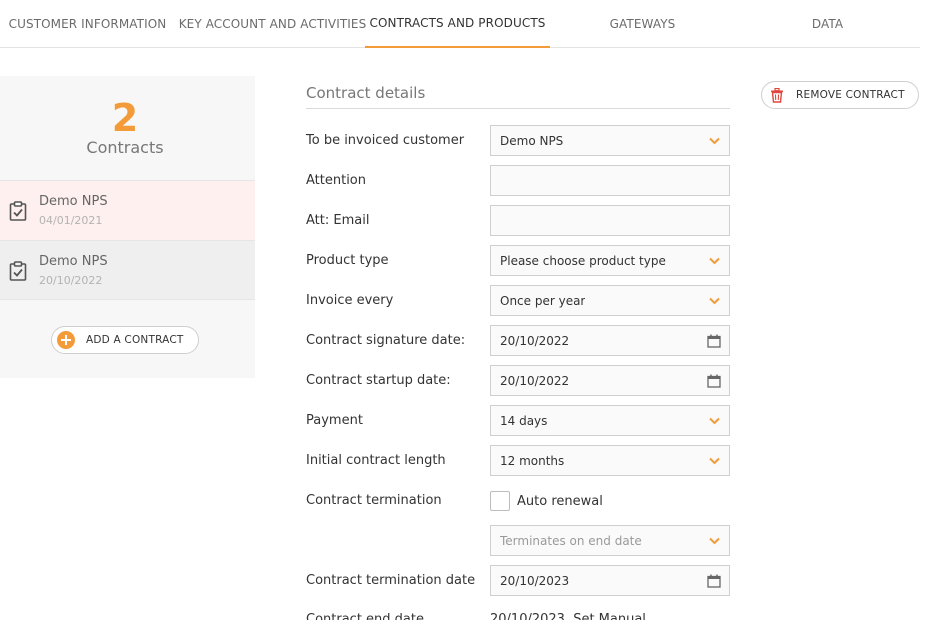 The height and width of the screenshot is (620, 931). I want to click on signature-date-input: 20/10/2022, so click(610, 340).